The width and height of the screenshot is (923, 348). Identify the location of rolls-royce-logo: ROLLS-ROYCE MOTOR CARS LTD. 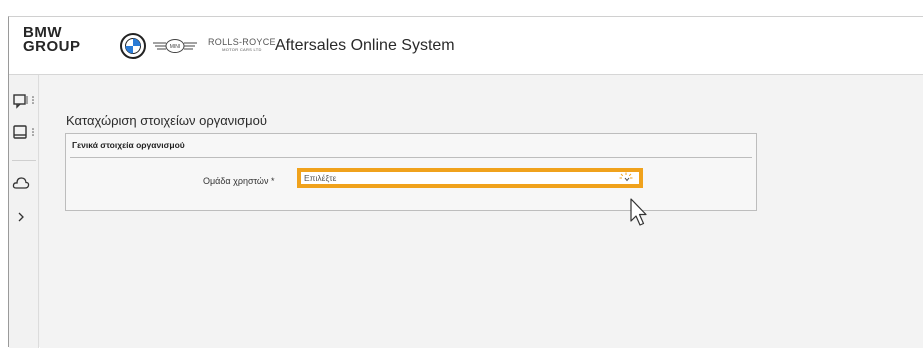
(242, 44).